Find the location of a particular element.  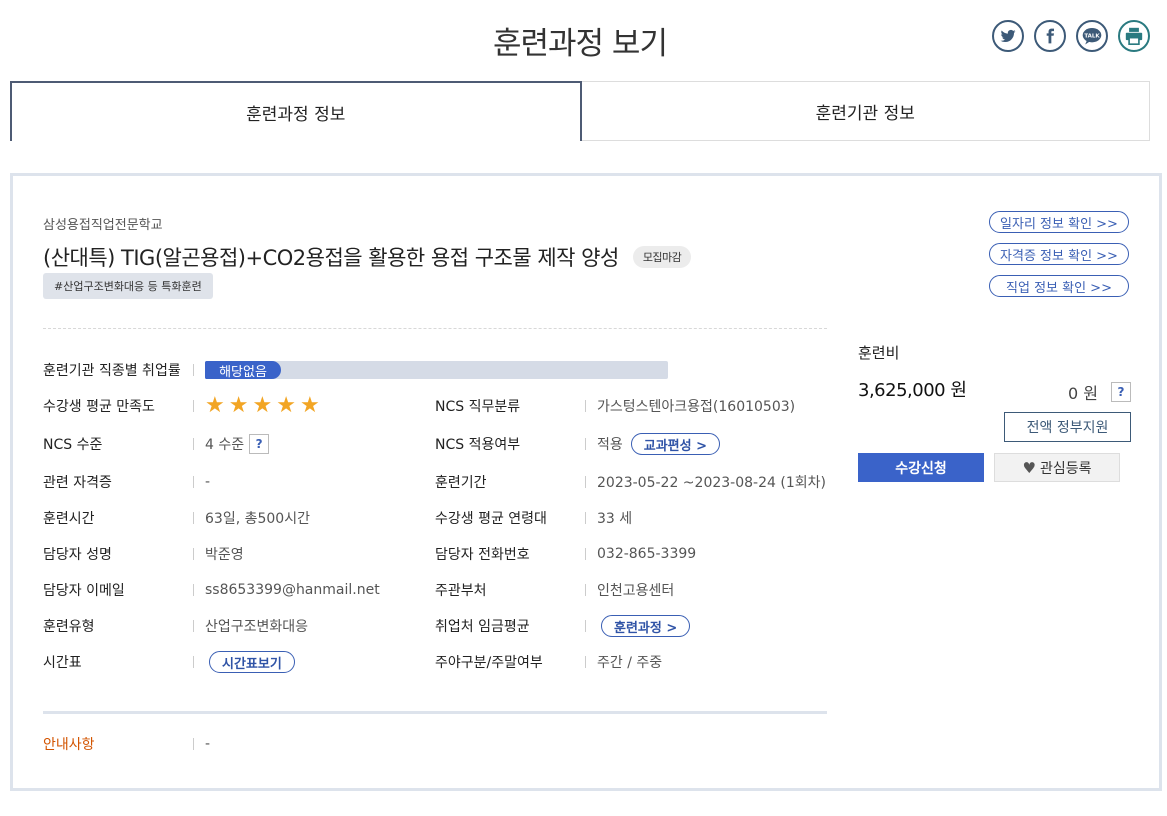

hours-label: 훈련시간 is located at coordinates (69, 519).